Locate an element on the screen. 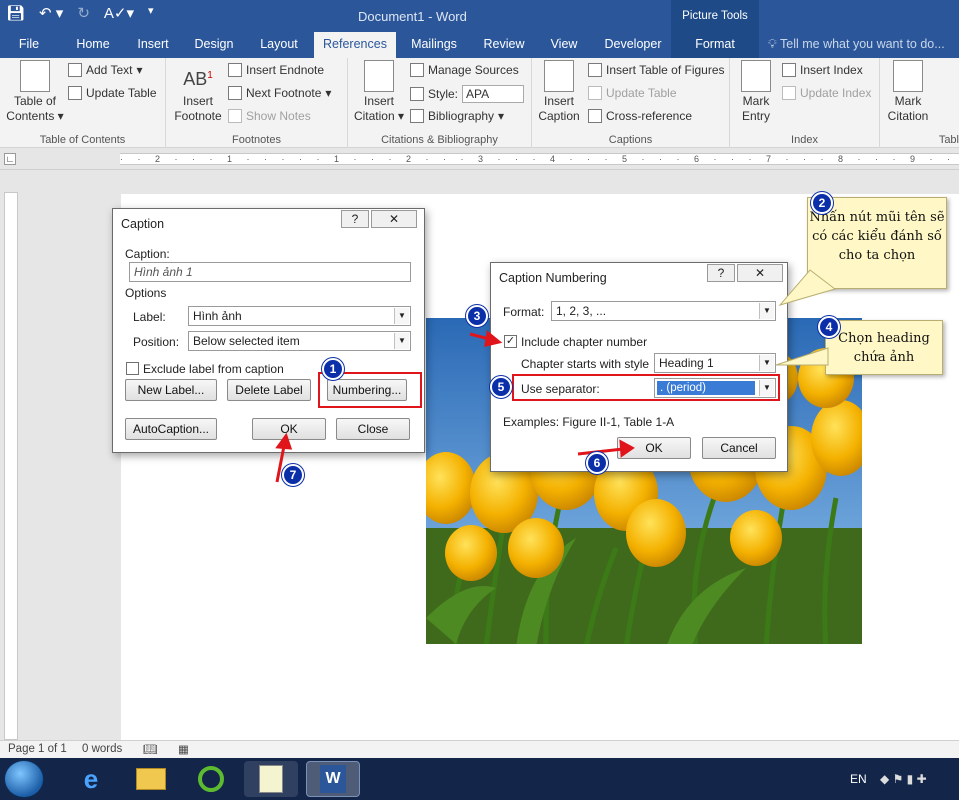  macro-icon: ▦ is located at coordinates (183, 749).